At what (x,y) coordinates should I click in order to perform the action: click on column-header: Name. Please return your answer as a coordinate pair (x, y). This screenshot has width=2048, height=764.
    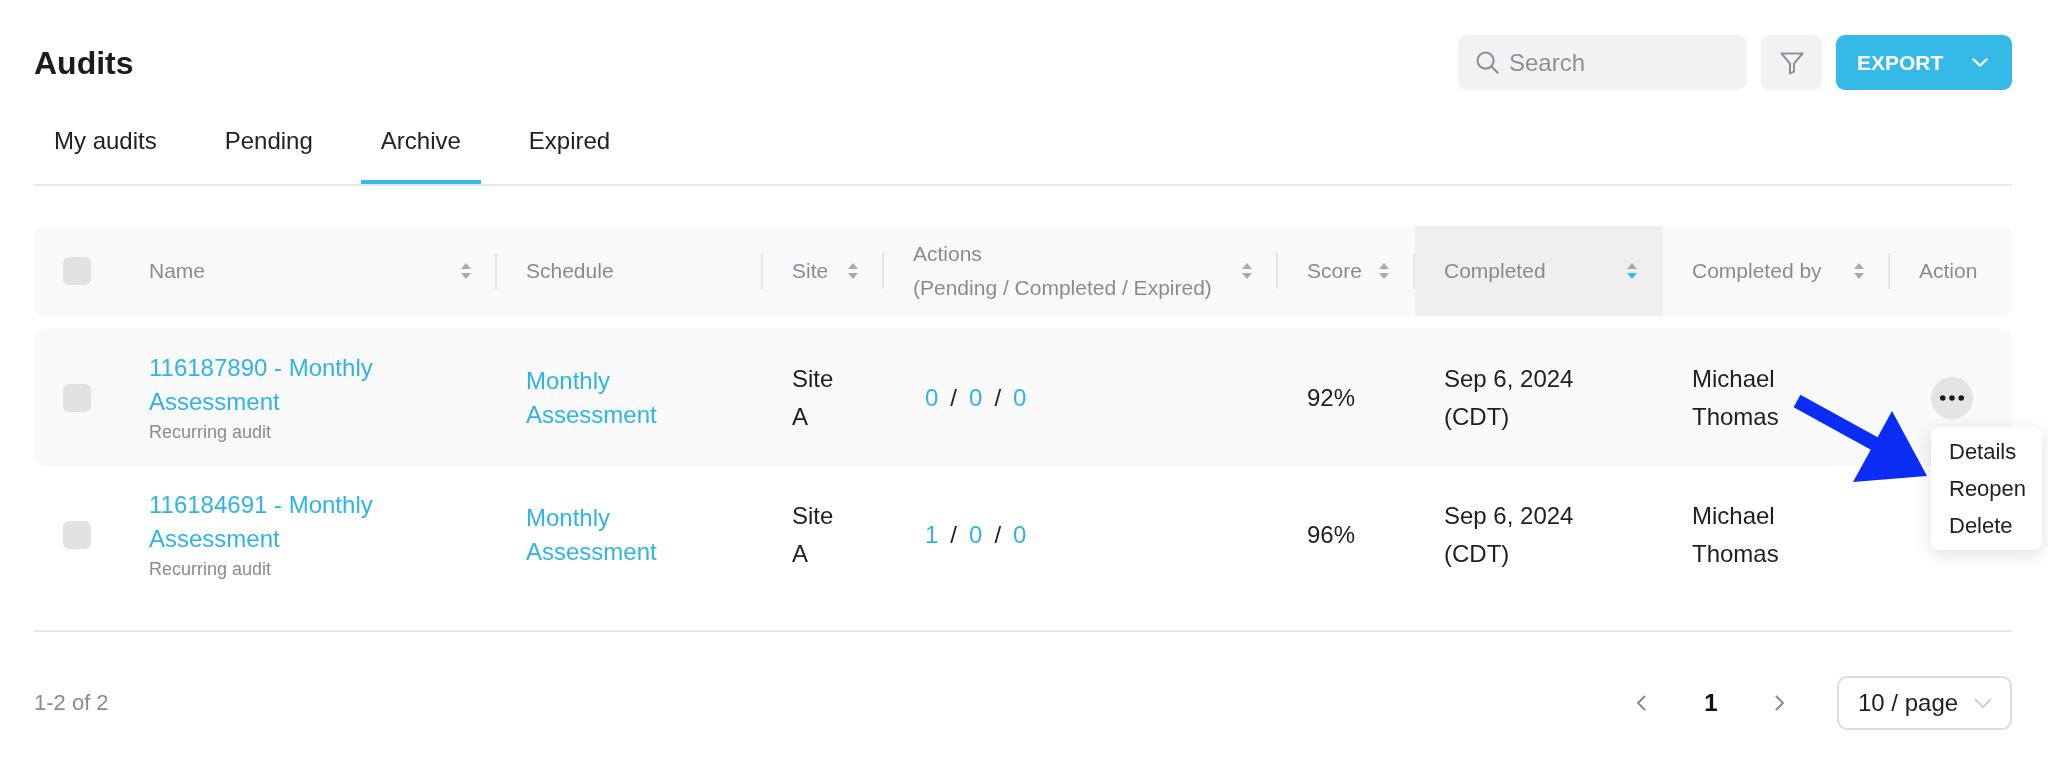
    Looking at the image, I should click on (308, 271).